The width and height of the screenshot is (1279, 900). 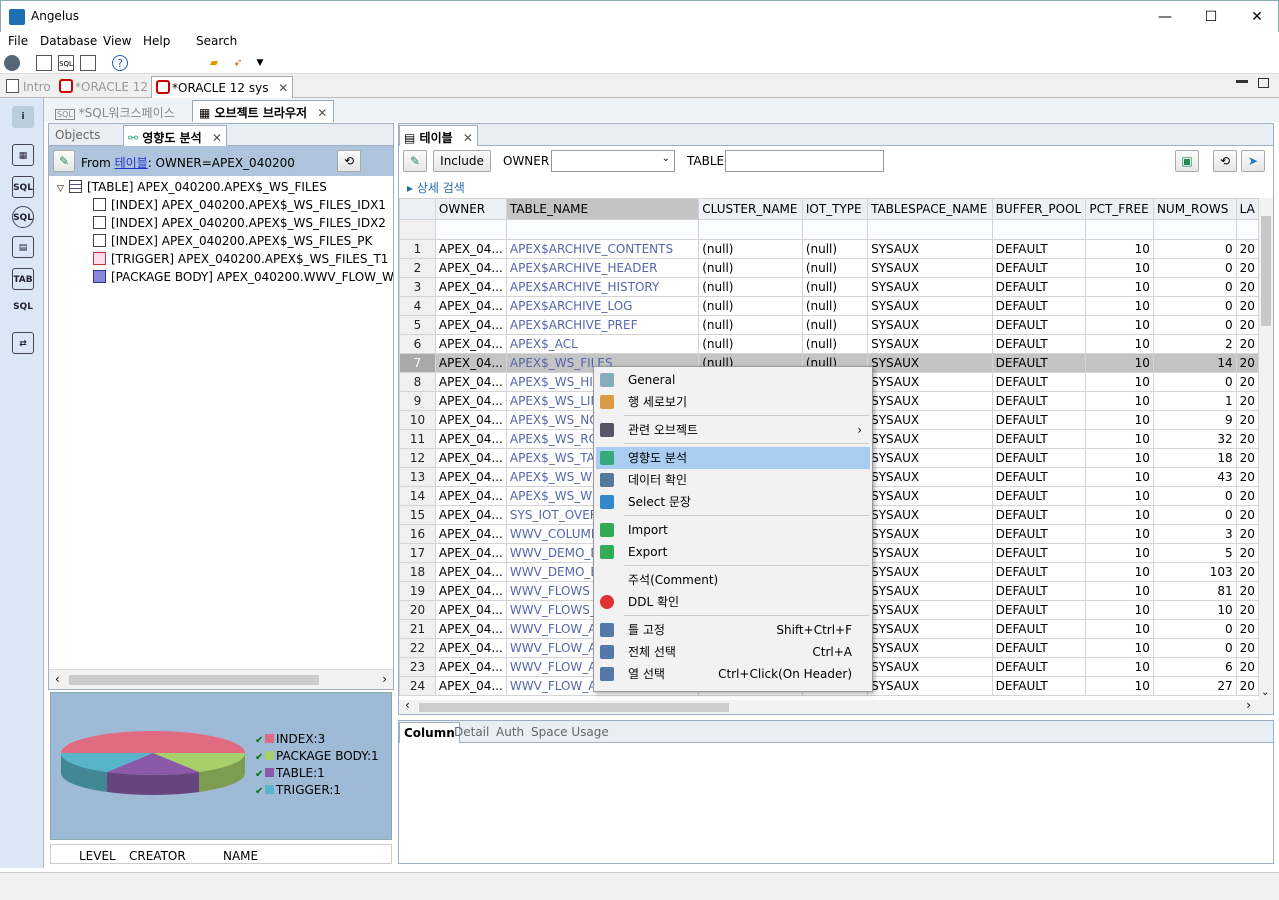 I want to click on scroll-left-icon: ‹, so click(x=407, y=705).